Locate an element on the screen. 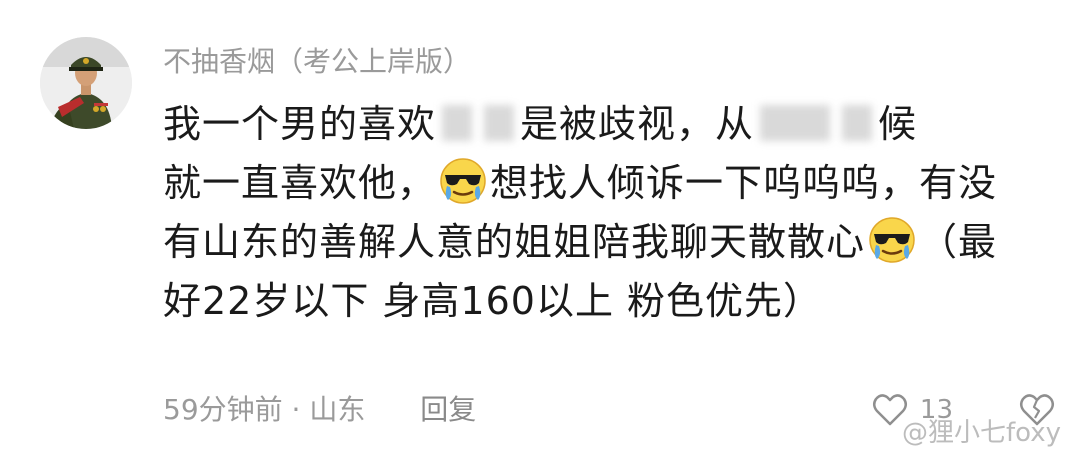  reply-button: 回复 is located at coordinates (448, 409).